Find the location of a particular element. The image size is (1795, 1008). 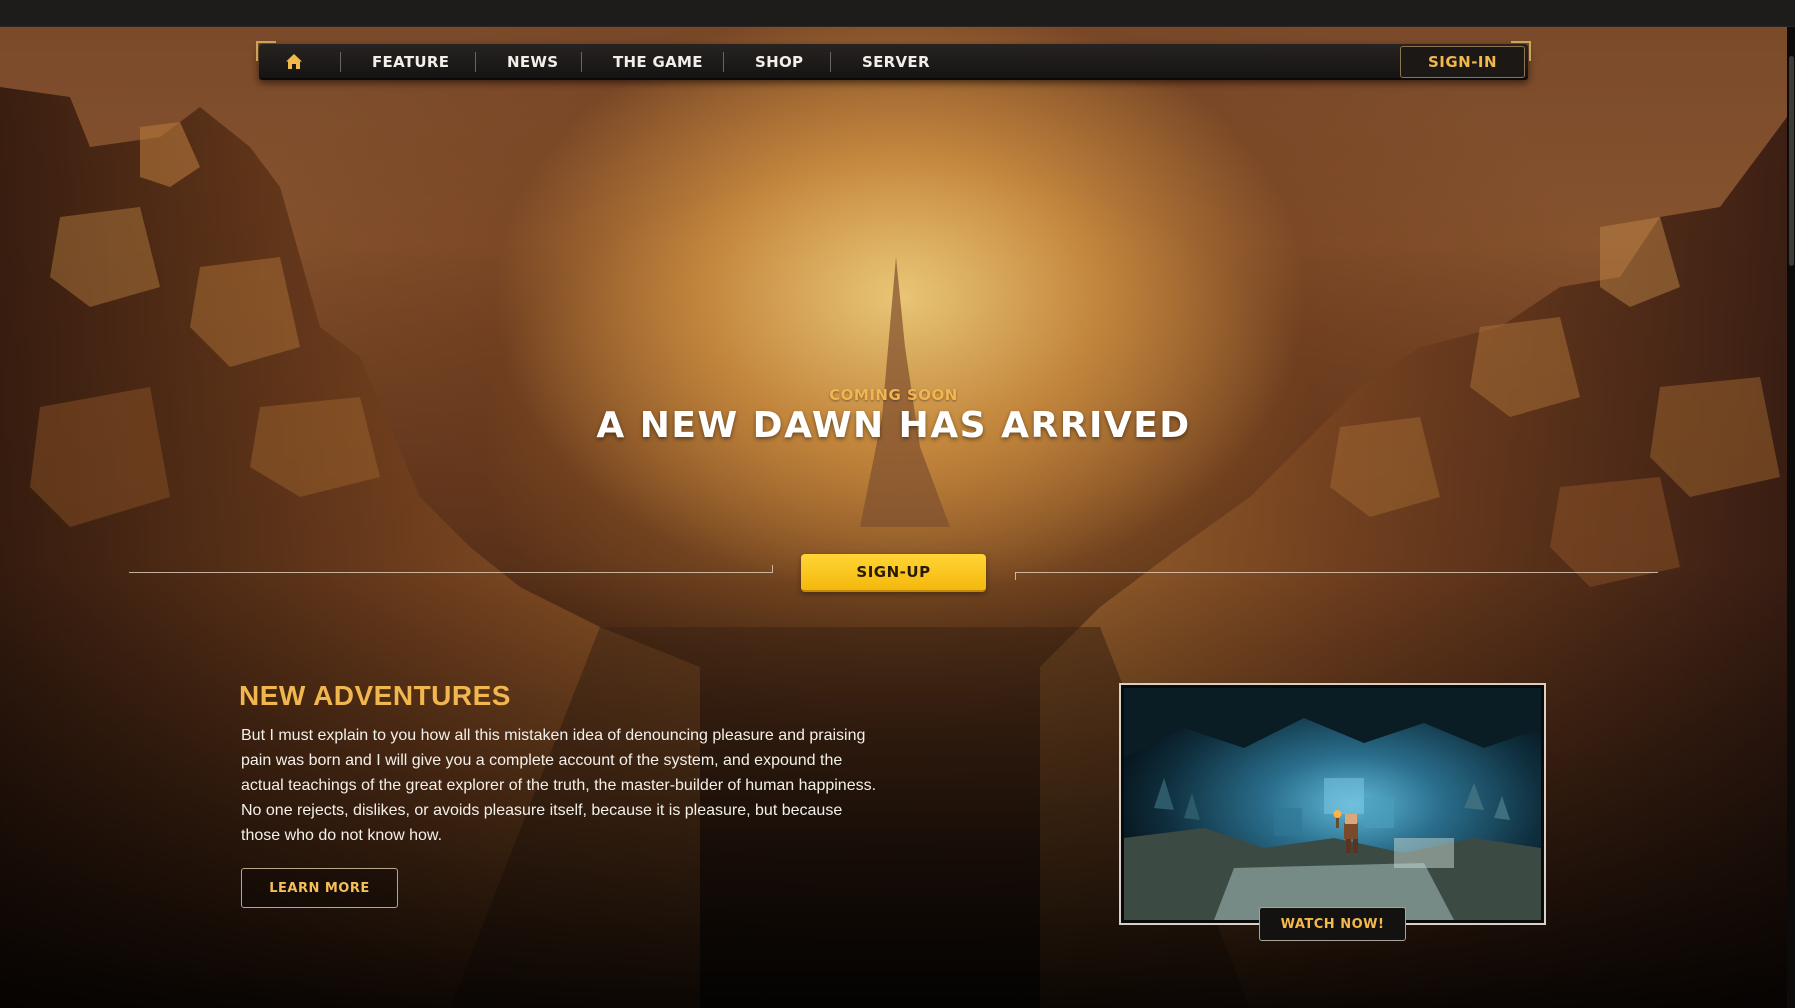

divider-line-left is located at coordinates (450, 572).